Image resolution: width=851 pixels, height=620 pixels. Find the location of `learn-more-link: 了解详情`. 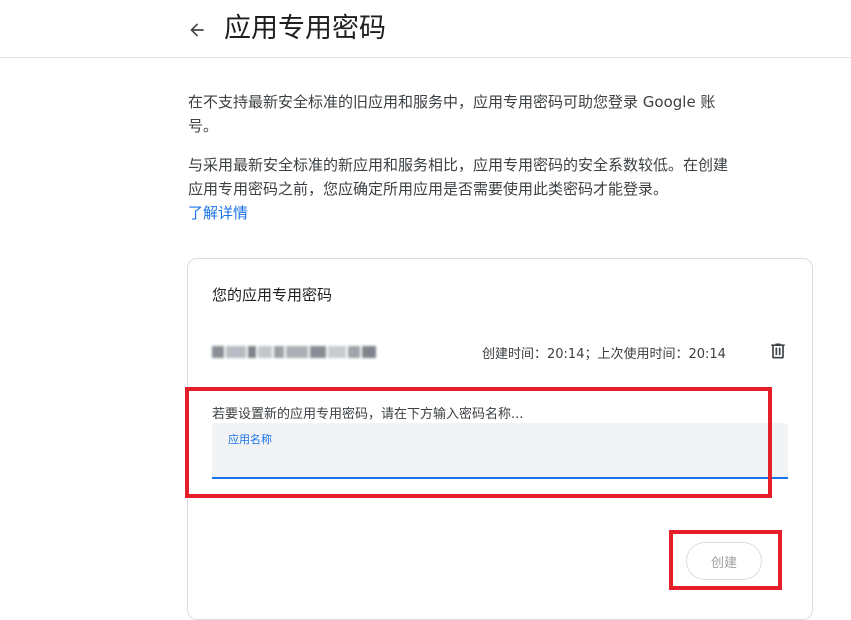

learn-more-link: 了解详情 is located at coordinates (218, 213).